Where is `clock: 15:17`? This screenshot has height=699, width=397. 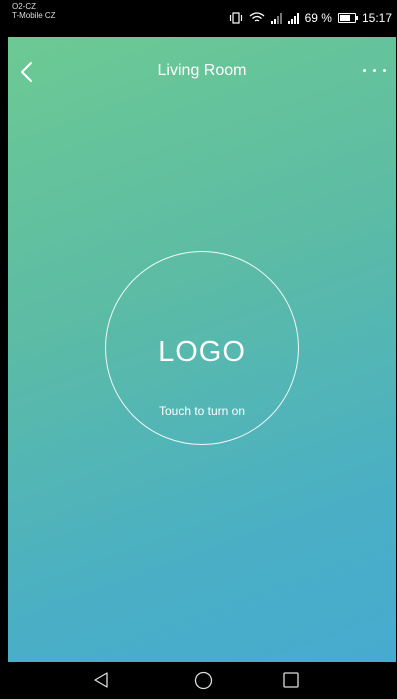
clock: 15:17 is located at coordinates (376, 18).